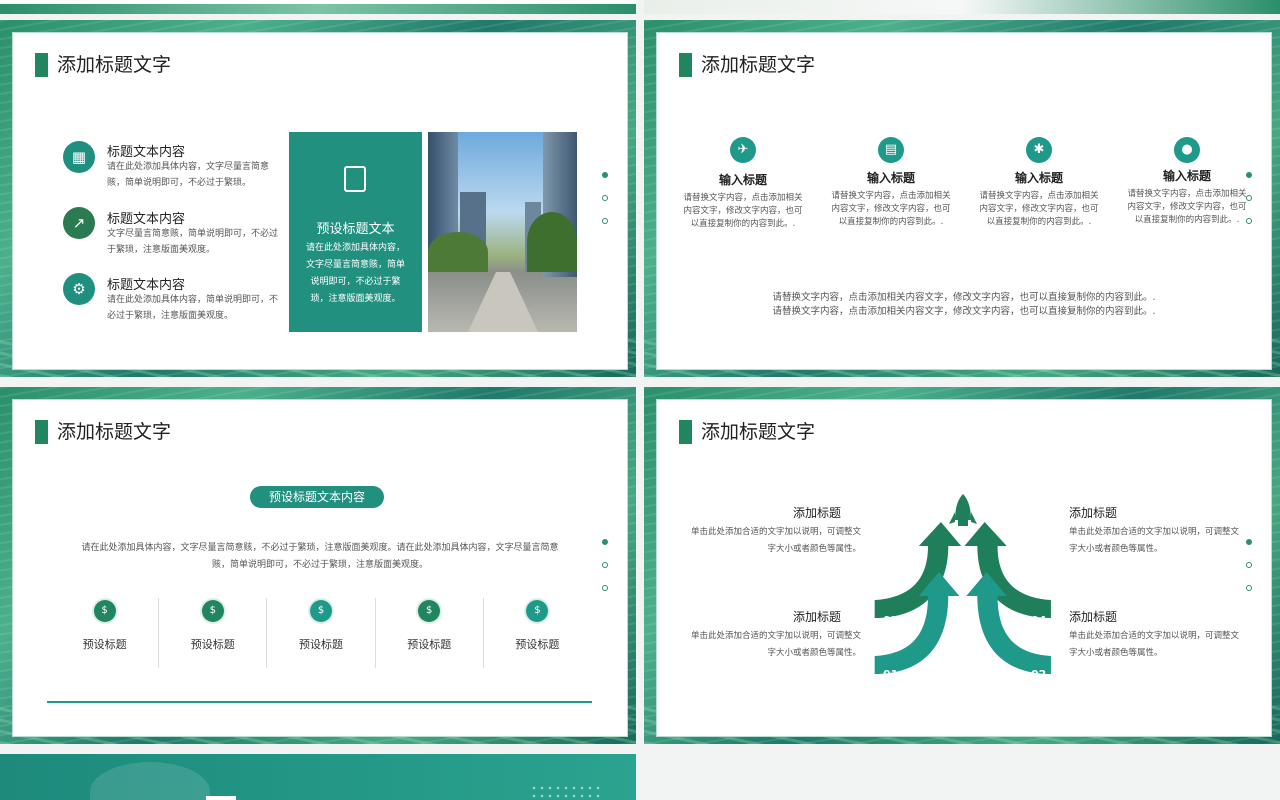  Describe the element at coordinates (319, 702) in the screenshot. I see `divider-line` at that location.